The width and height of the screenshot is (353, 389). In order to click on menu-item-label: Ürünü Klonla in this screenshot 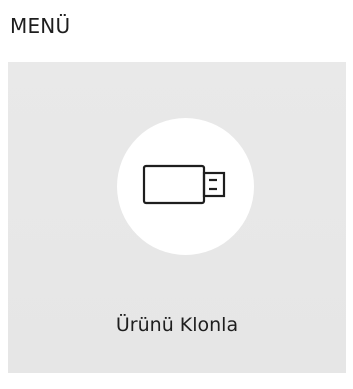, I will do `click(177, 325)`.